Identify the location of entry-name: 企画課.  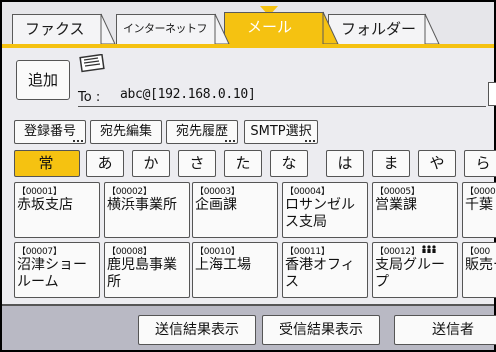
(216, 205).